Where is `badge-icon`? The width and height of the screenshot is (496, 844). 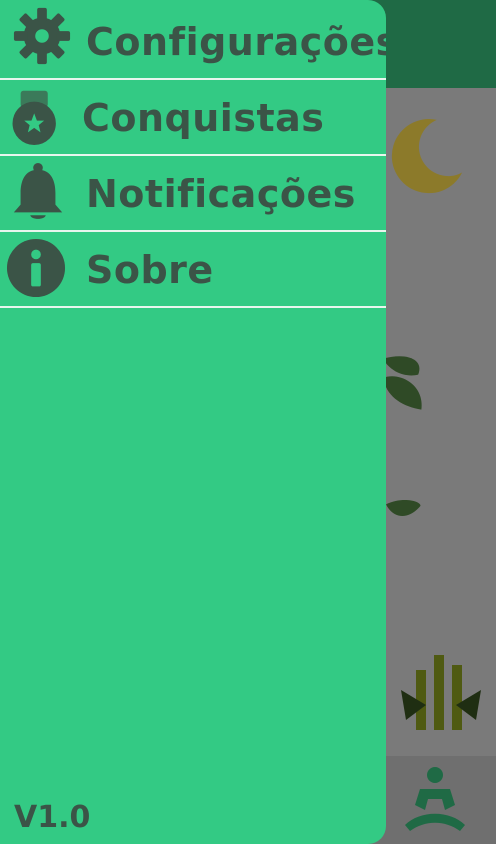
badge-icon is located at coordinates (34, 117).